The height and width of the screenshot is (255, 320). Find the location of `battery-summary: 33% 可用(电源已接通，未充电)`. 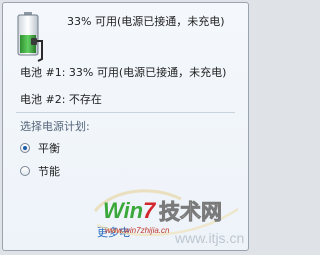

battery-summary: 33% 可用(电源已接通，未充电) is located at coordinates (146, 21).